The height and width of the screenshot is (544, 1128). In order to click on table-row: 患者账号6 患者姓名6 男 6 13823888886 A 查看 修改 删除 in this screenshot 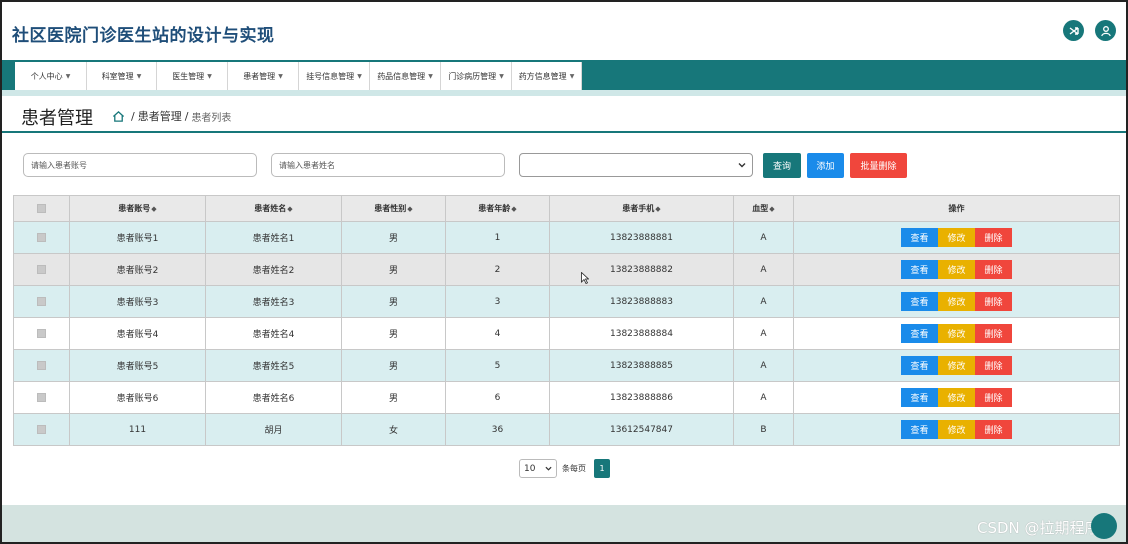, I will do `click(566, 397)`.